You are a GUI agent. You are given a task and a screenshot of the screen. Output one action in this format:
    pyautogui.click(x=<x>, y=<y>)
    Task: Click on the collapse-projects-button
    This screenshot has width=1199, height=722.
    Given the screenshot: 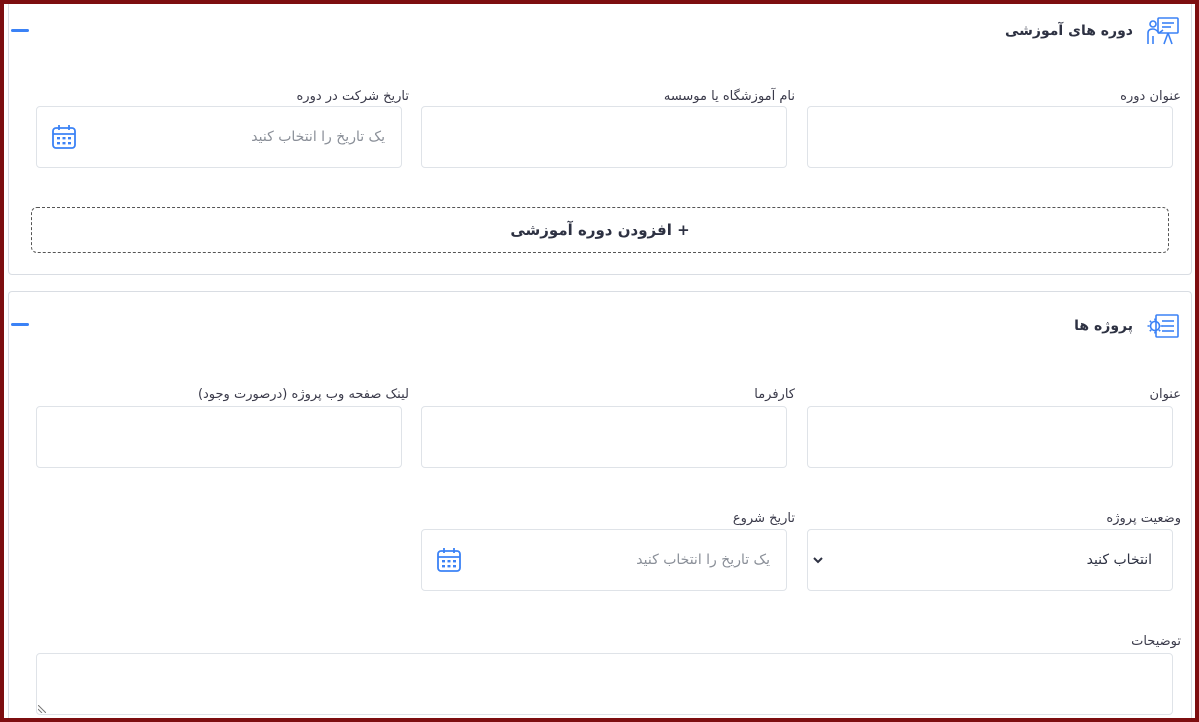 What is the action you would take?
    pyautogui.click(x=20, y=324)
    